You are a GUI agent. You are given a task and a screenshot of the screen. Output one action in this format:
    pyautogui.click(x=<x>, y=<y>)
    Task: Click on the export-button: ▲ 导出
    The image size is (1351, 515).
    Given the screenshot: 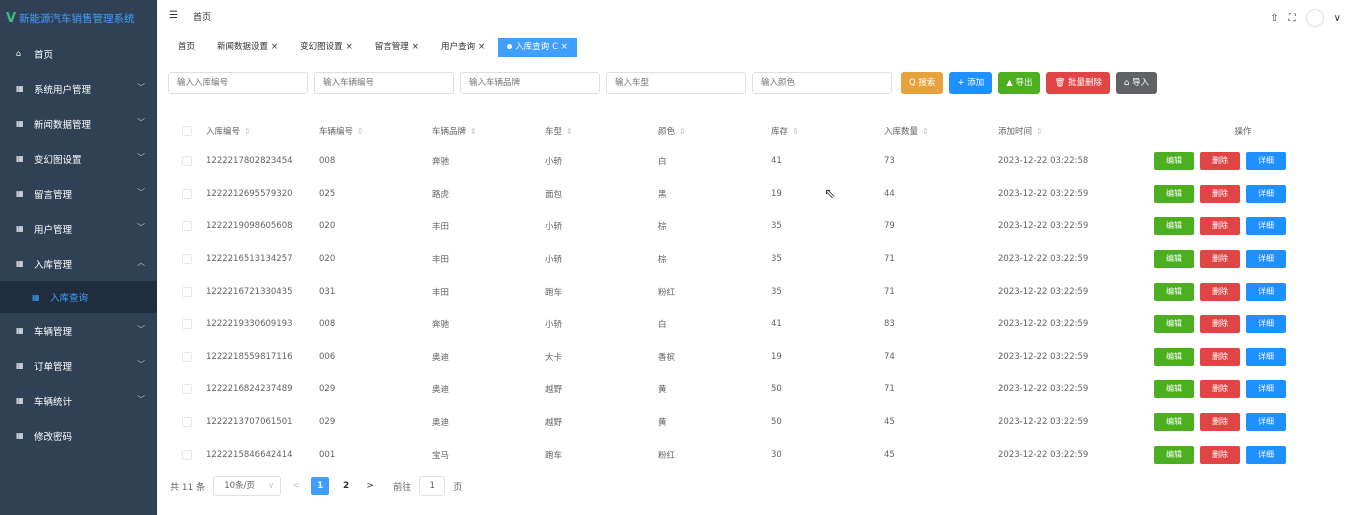 What is the action you would take?
    pyautogui.click(x=1019, y=83)
    